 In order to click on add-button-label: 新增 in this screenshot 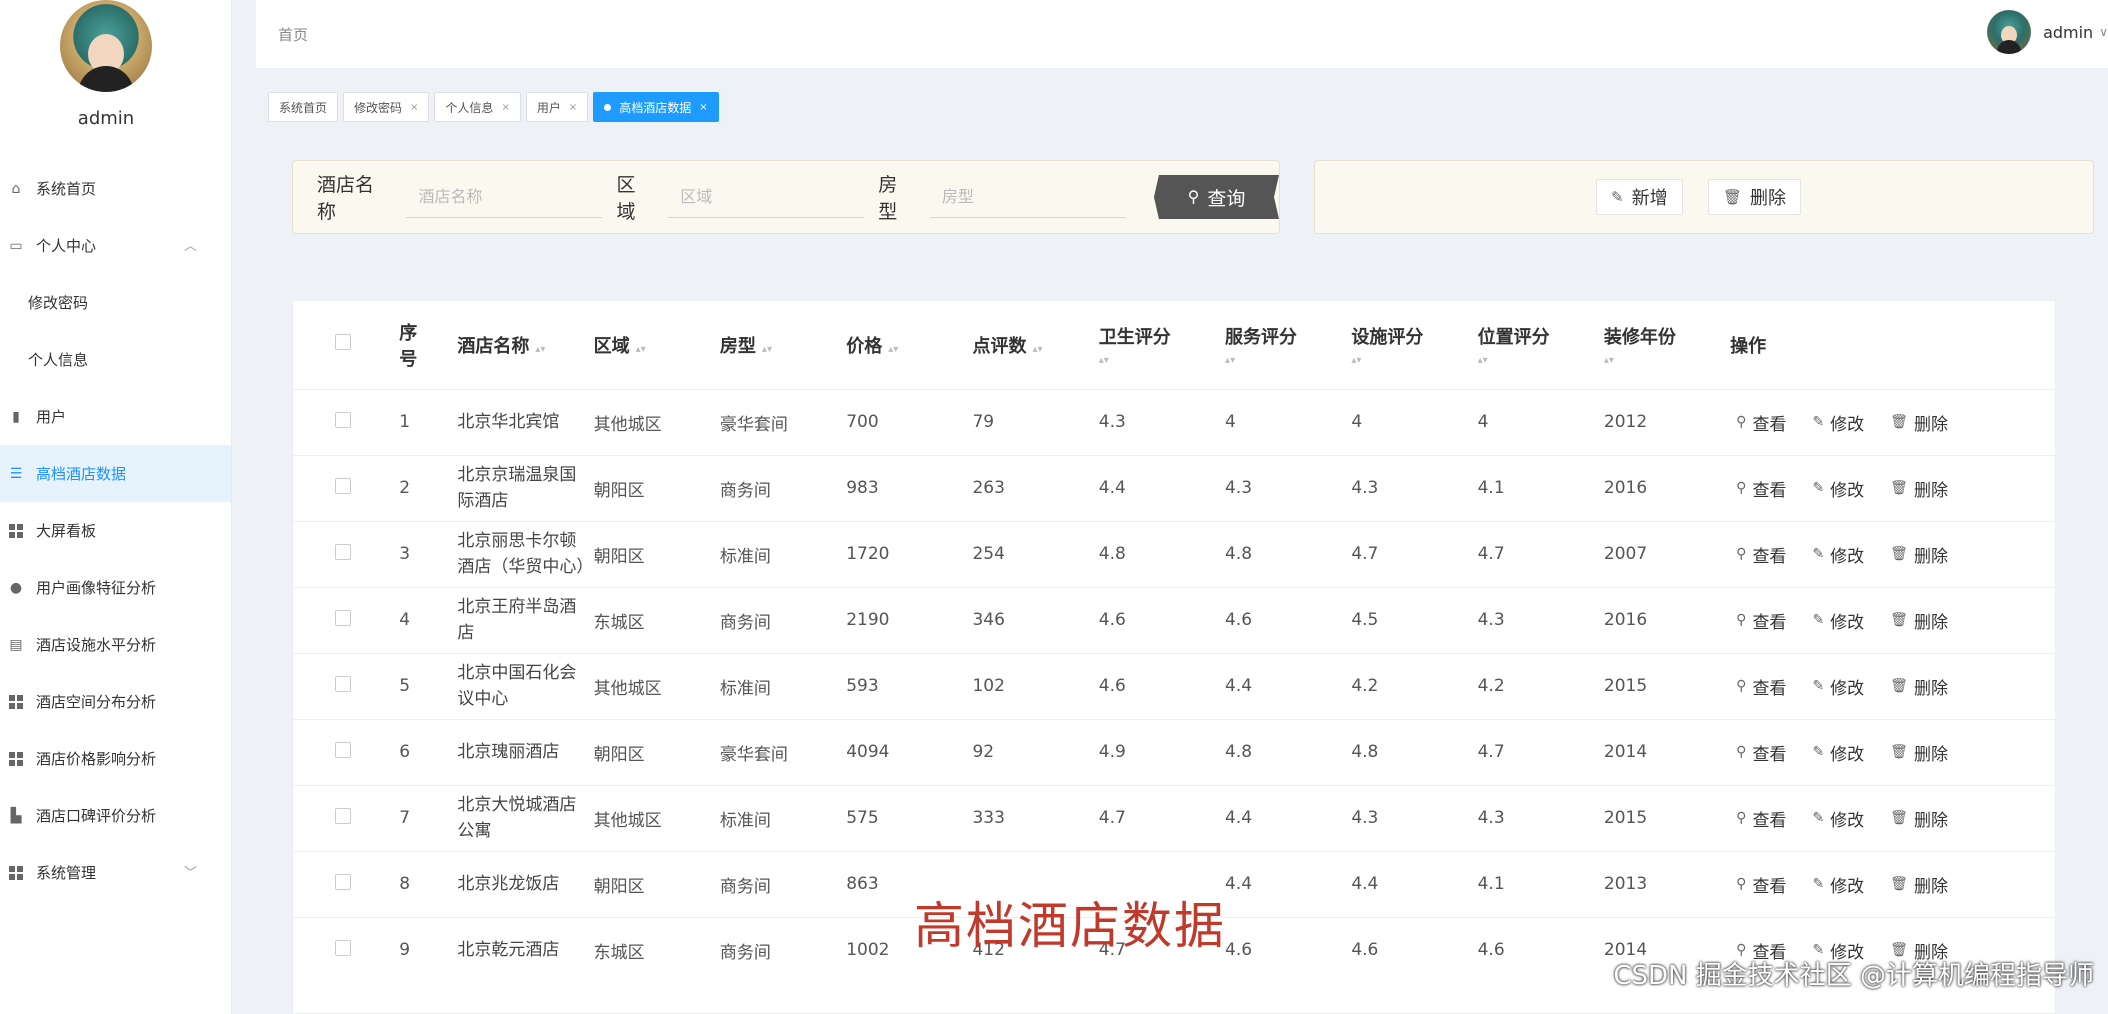, I will do `click(1649, 198)`.